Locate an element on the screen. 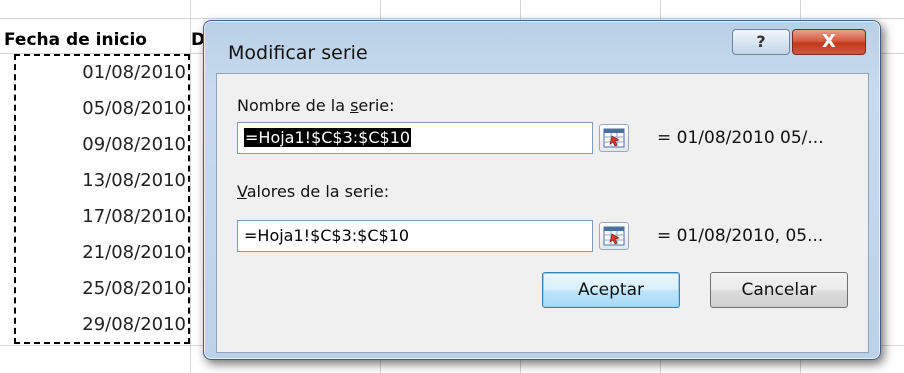 Image resolution: width=904 pixels, height=373 pixels. help-button: ? is located at coordinates (761, 42).